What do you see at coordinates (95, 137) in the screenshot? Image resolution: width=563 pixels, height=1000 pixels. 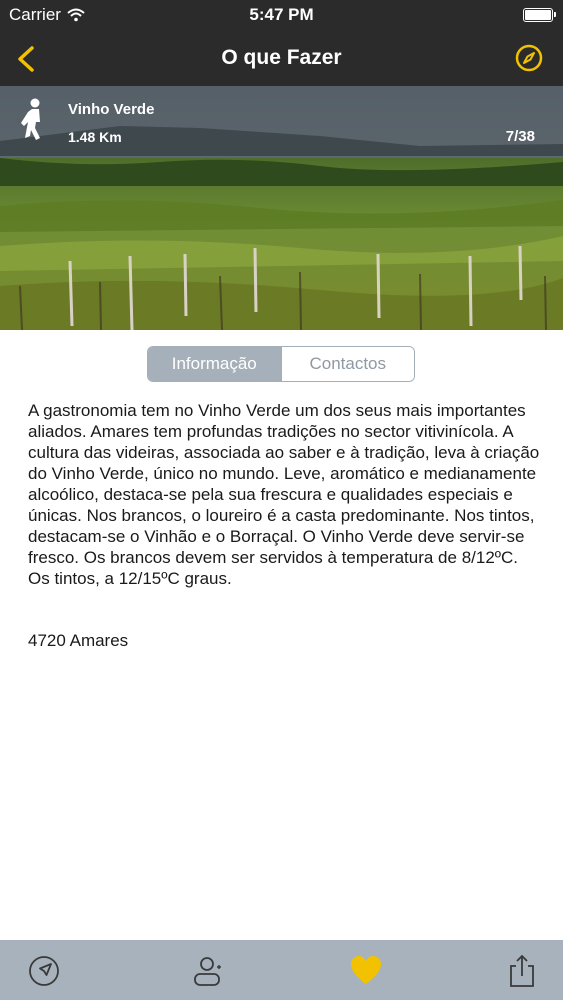 I see `distance-label: 1.48 Km` at bounding box center [95, 137].